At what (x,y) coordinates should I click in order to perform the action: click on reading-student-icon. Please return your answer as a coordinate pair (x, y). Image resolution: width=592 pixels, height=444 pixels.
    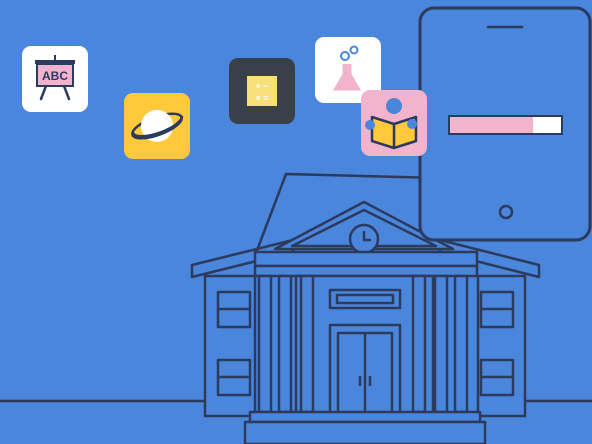
    Looking at the image, I should click on (394, 123).